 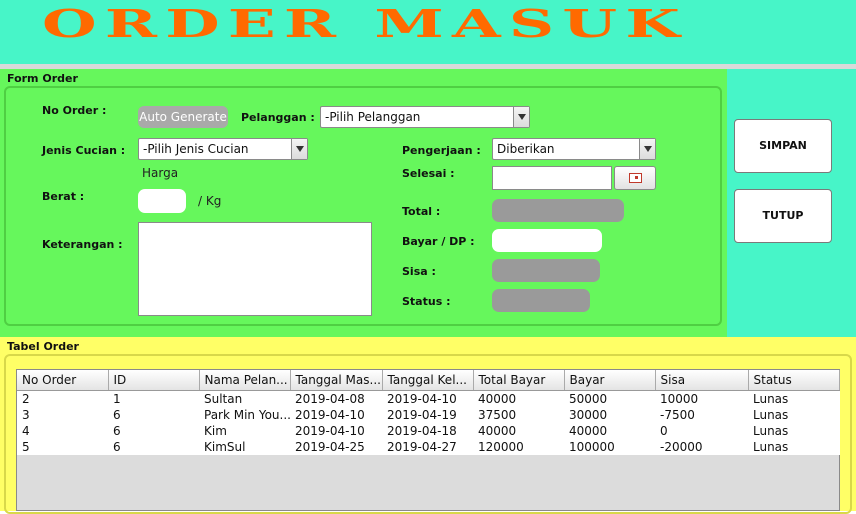 What do you see at coordinates (610, 380) in the screenshot?
I see `column-header: Bayar` at bounding box center [610, 380].